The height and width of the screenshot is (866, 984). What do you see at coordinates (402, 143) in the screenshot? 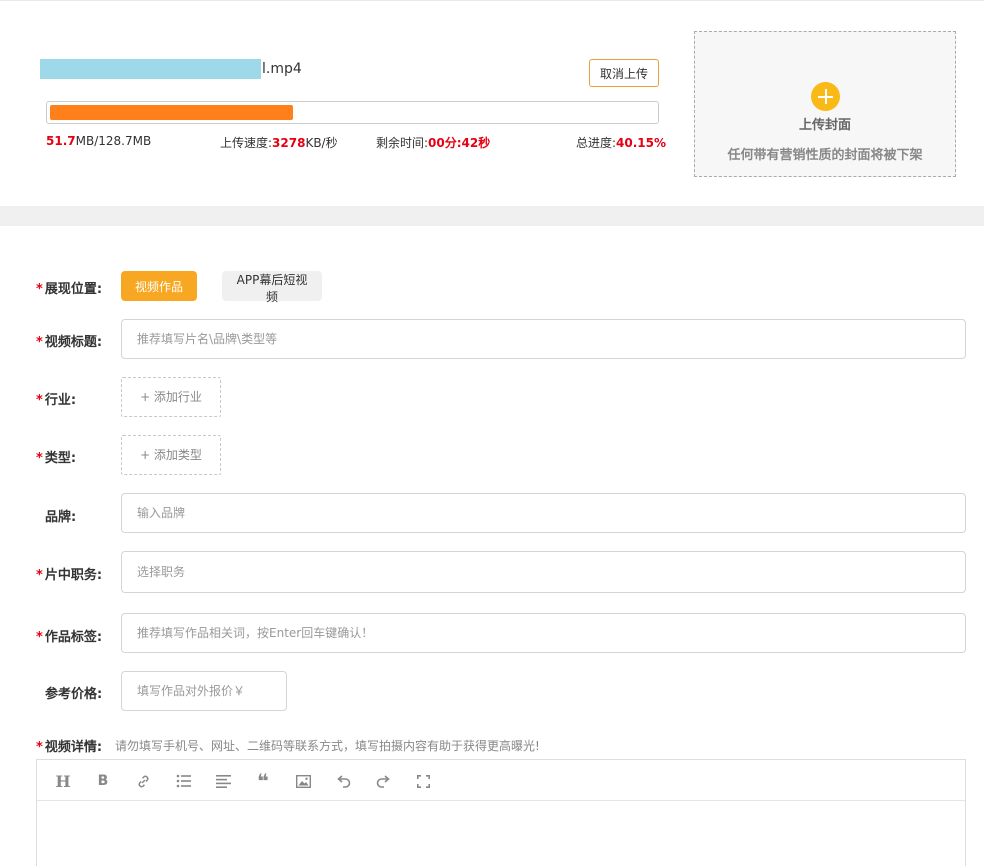
I see `remain-label: 剩余时间:` at bounding box center [402, 143].